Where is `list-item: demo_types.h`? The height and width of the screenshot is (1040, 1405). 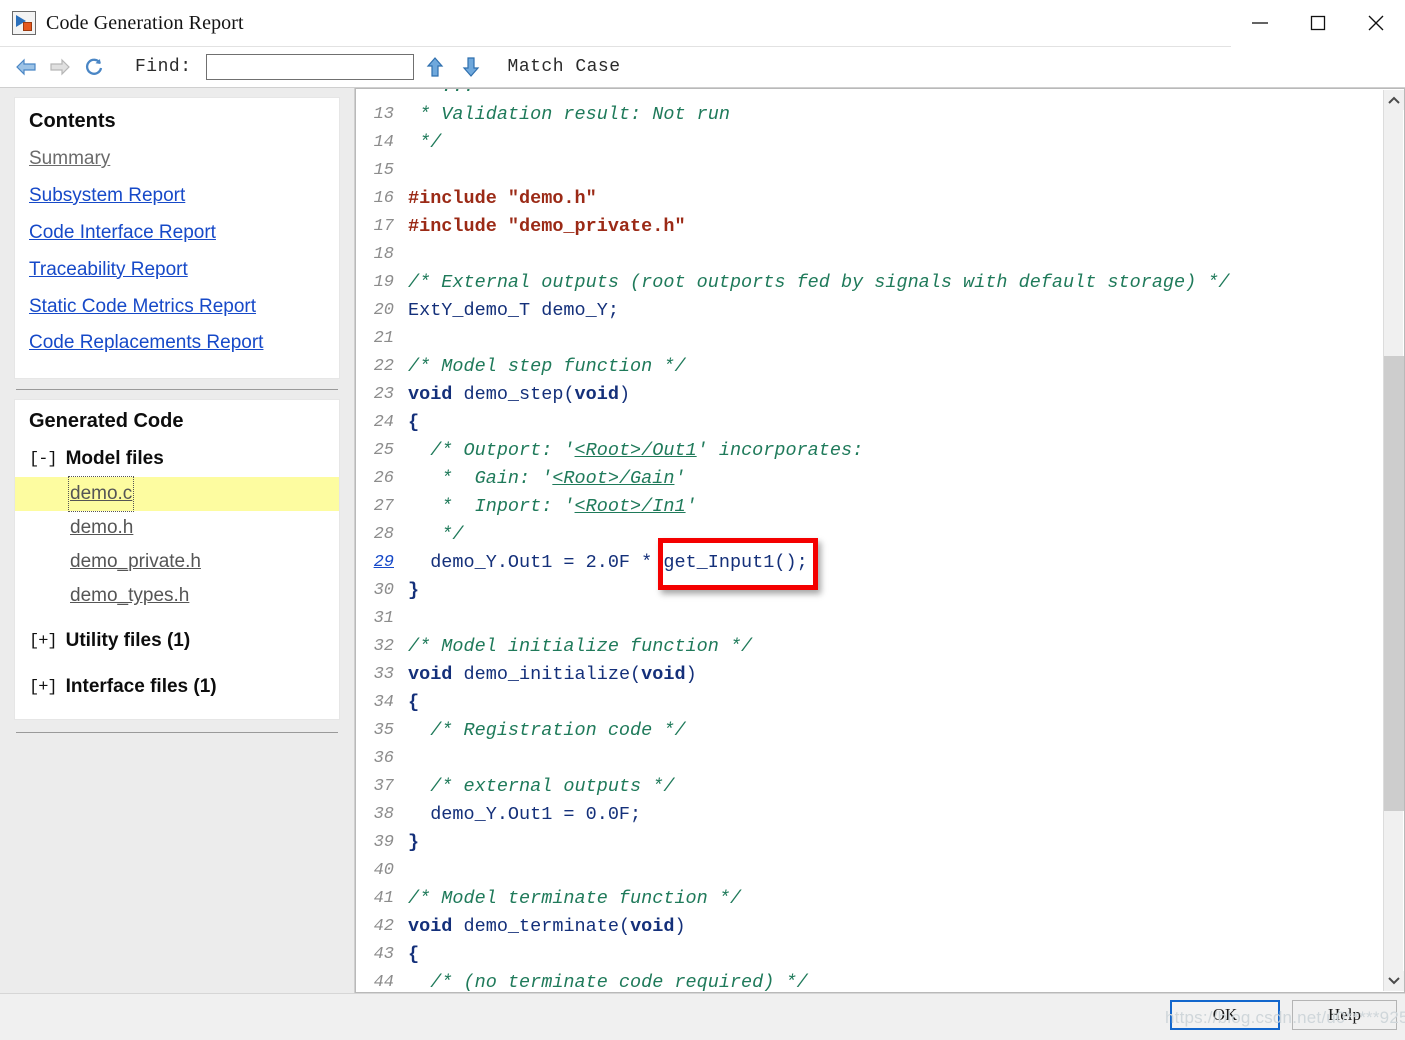 list-item: demo_types.h is located at coordinates (177, 596).